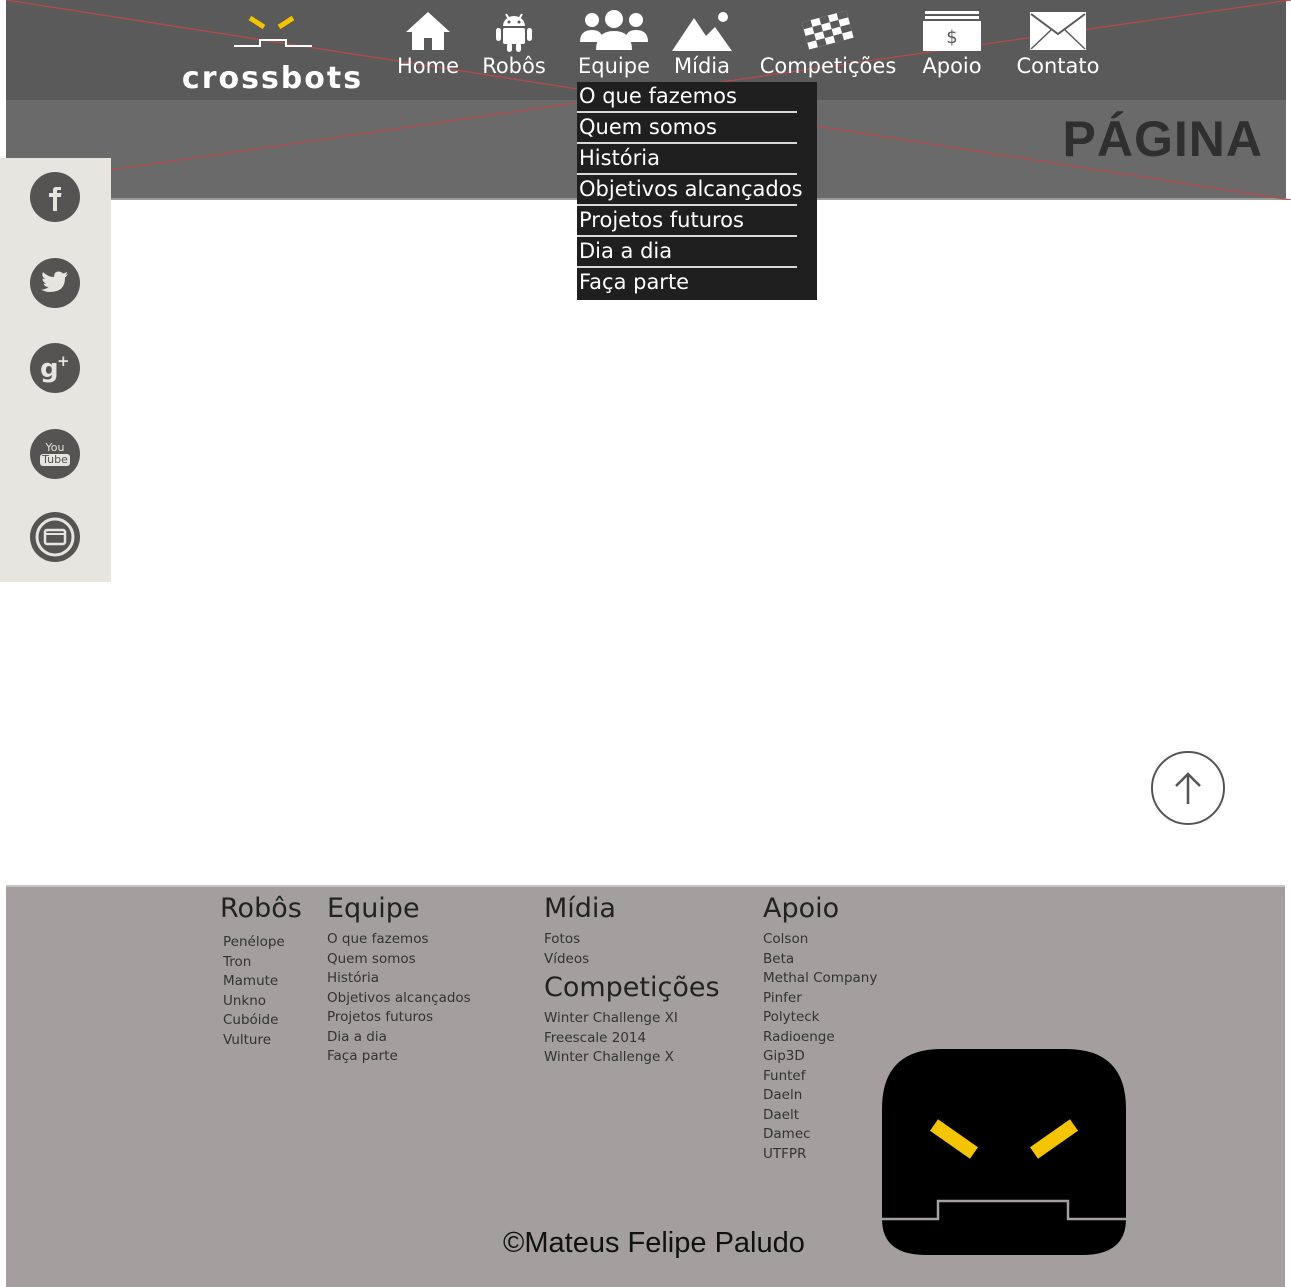 The width and height of the screenshot is (1291, 1287). I want to click on nav-midia-label: Mídia, so click(702, 66).